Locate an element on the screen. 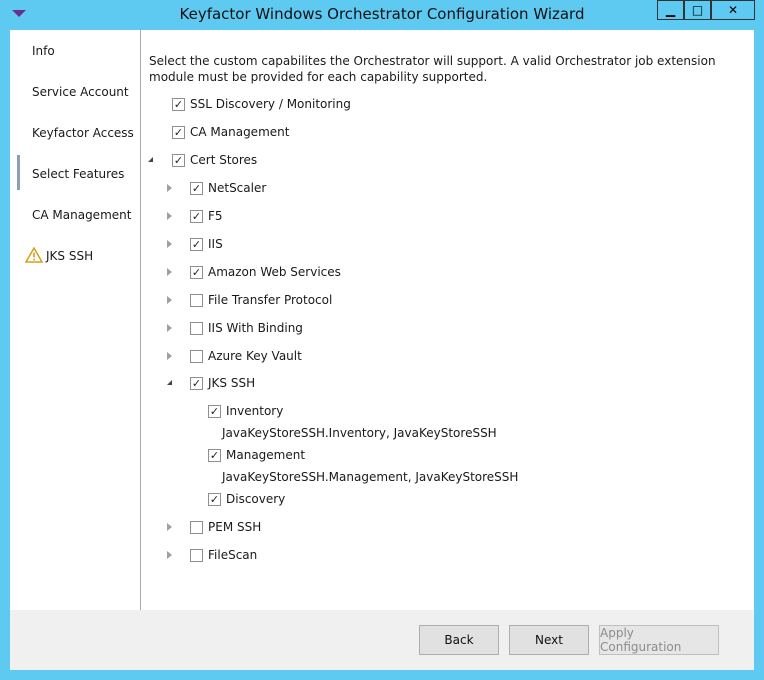 Image resolution: width=764 pixels, height=680 pixels. close-icon: ✕ is located at coordinates (733, 10).